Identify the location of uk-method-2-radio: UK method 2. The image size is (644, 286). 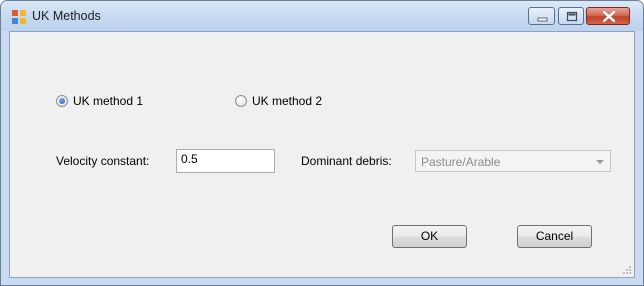
(278, 101).